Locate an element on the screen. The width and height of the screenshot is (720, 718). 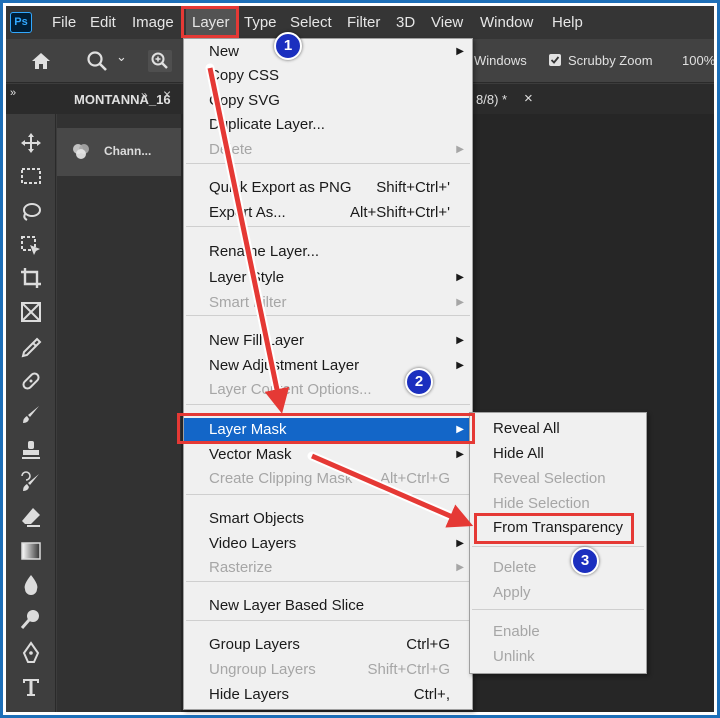
menu-item-shortcut: Ctrl+G is located at coordinates (428, 644).